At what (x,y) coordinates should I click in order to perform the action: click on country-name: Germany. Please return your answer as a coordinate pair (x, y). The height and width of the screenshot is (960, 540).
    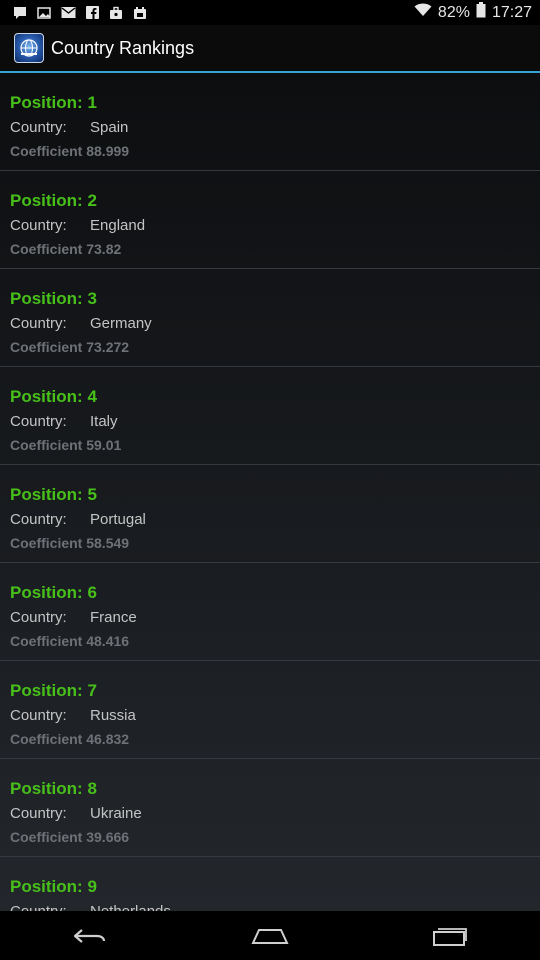
    Looking at the image, I should click on (121, 323).